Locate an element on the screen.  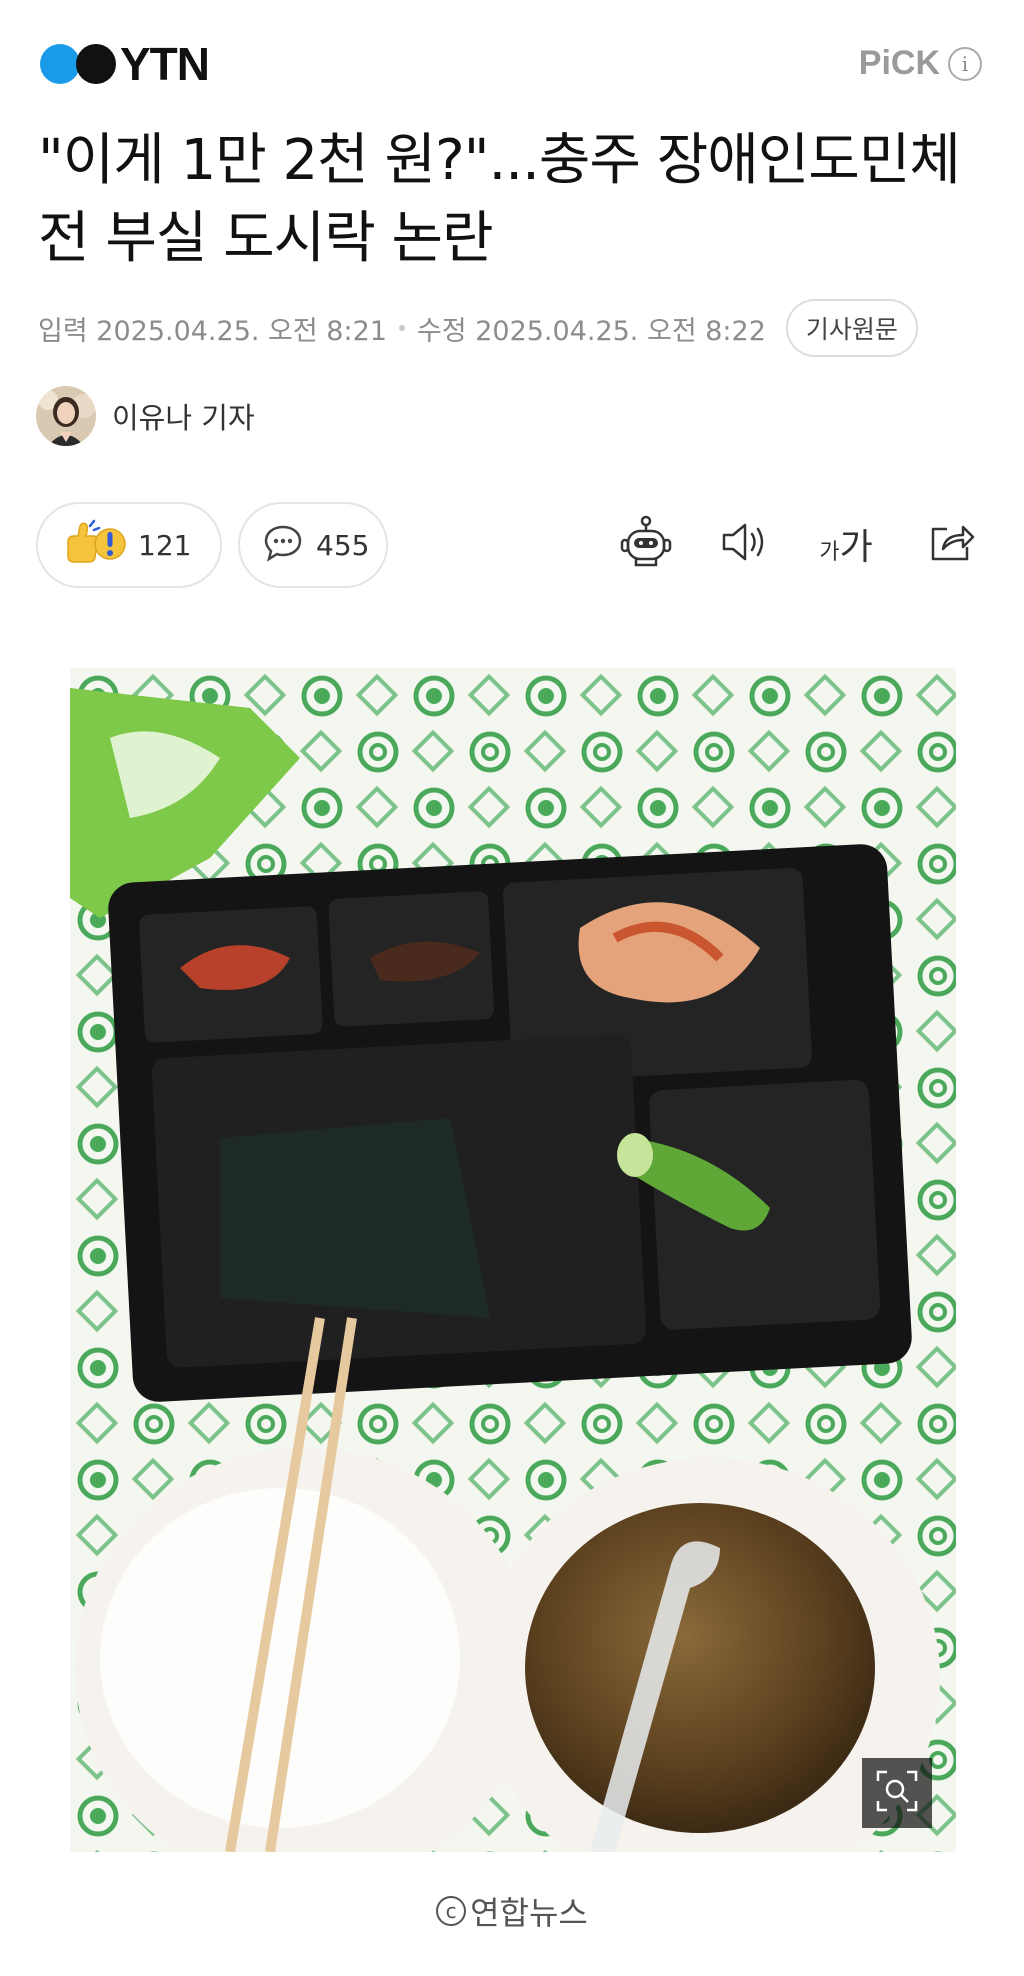
font-large-glyph: 가 is located at coordinates (856, 547).